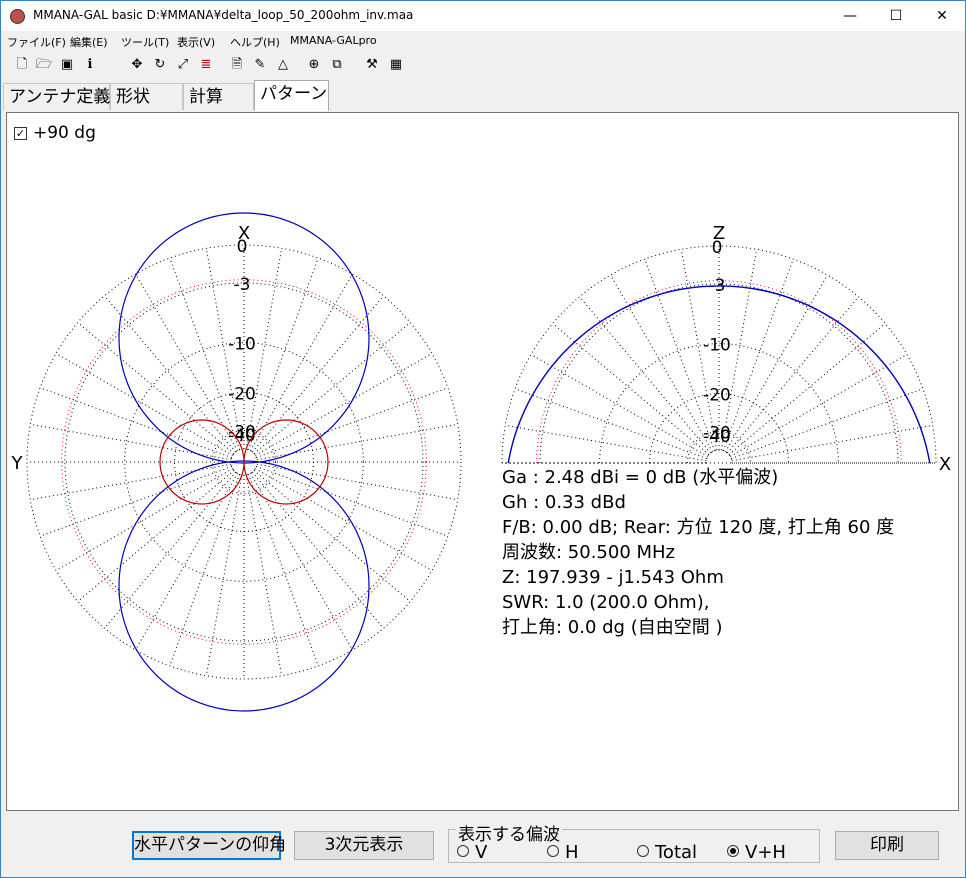 This screenshot has width=966, height=878. I want to click on rotate-icon: ↻, so click(160, 65).